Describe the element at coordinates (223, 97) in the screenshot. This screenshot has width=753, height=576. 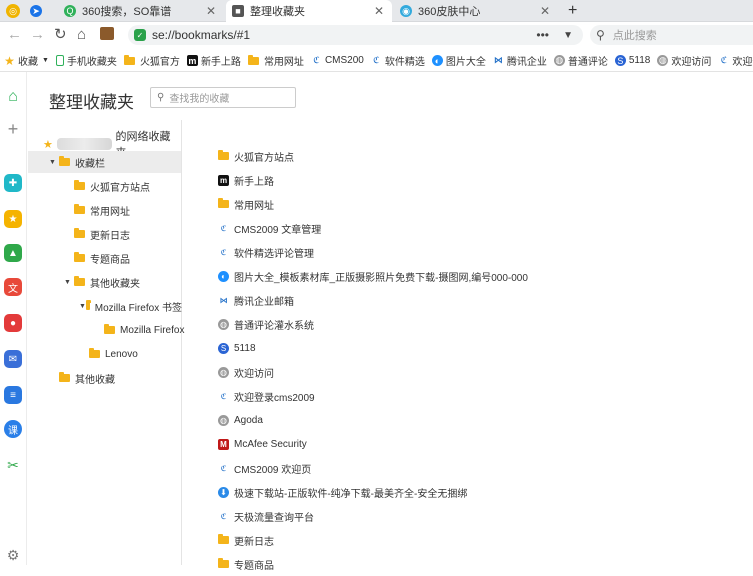
I see `bookmark-search-input: ⚲ 查找我的收藏` at that location.